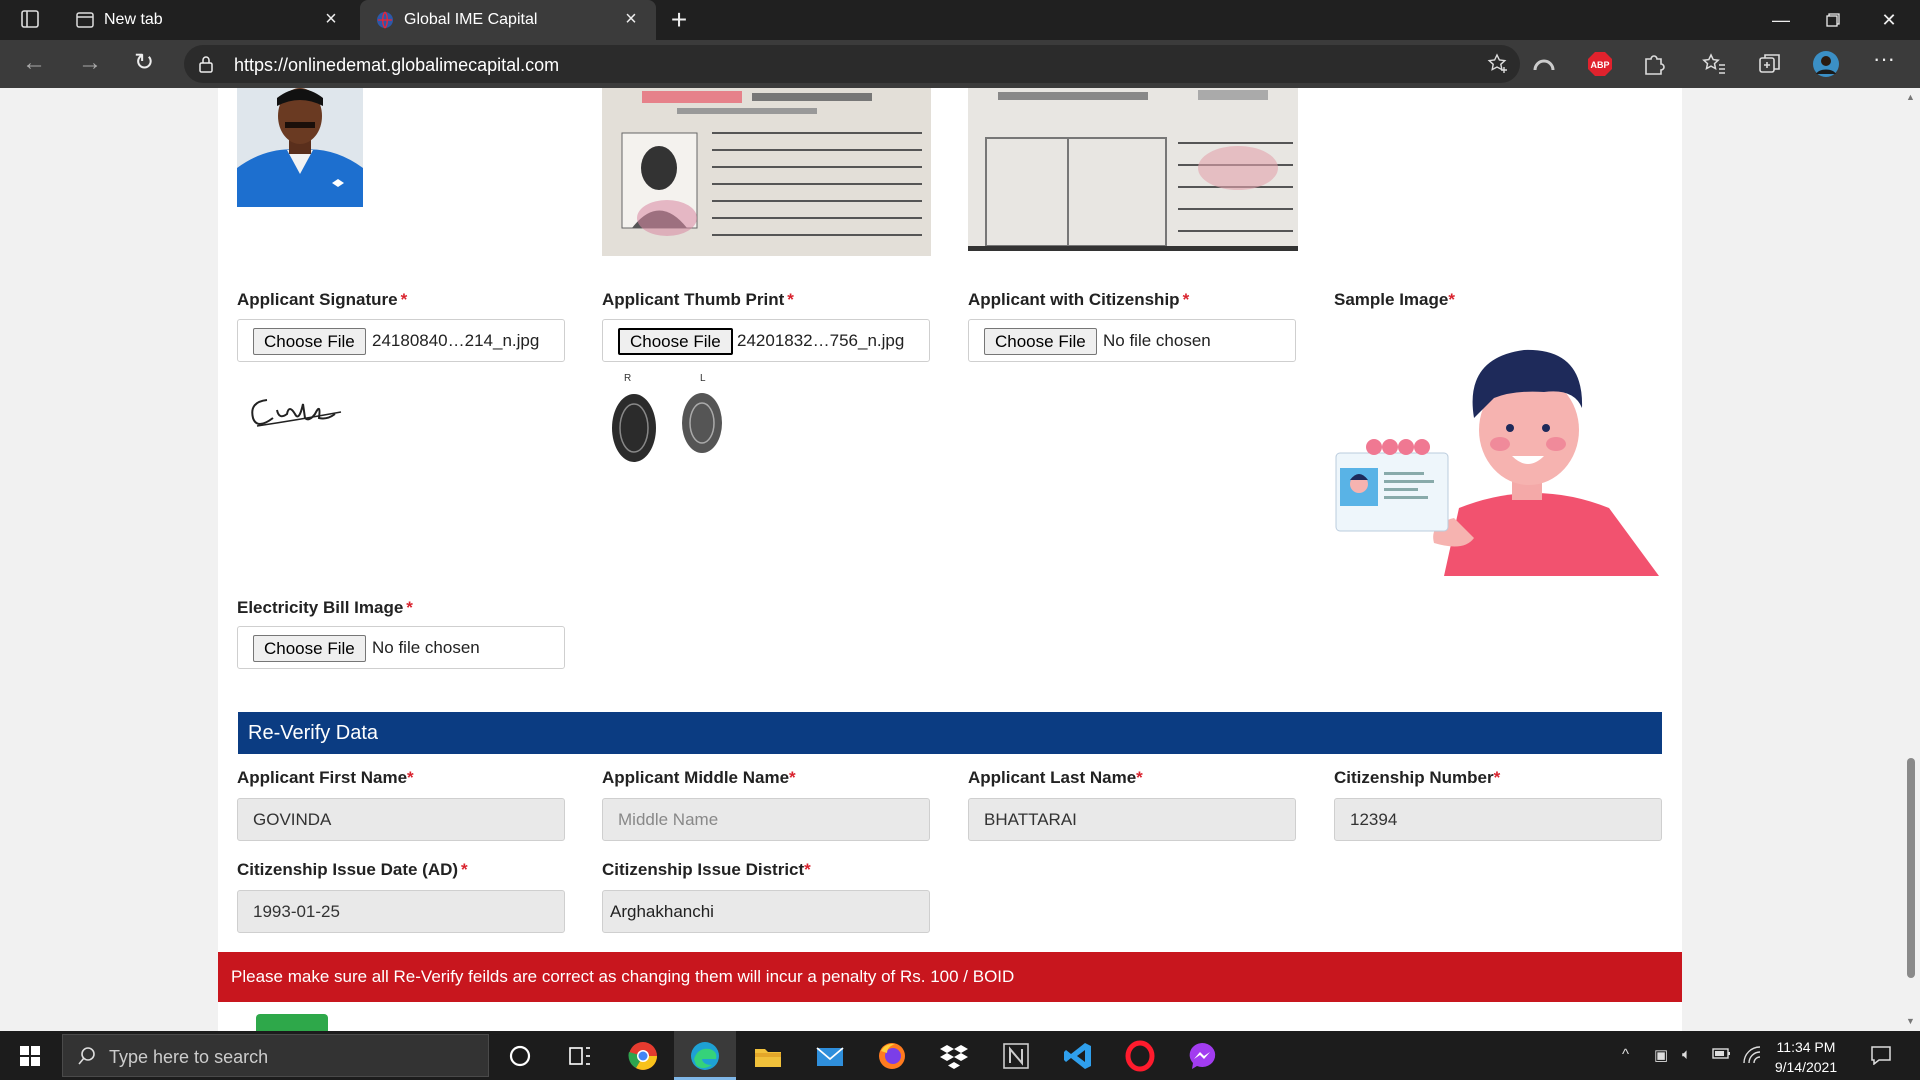 Image resolution: width=1920 pixels, height=1080 pixels. Describe the element at coordinates (580, 1056) in the screenshot. I see `task-view-icon` at that location.